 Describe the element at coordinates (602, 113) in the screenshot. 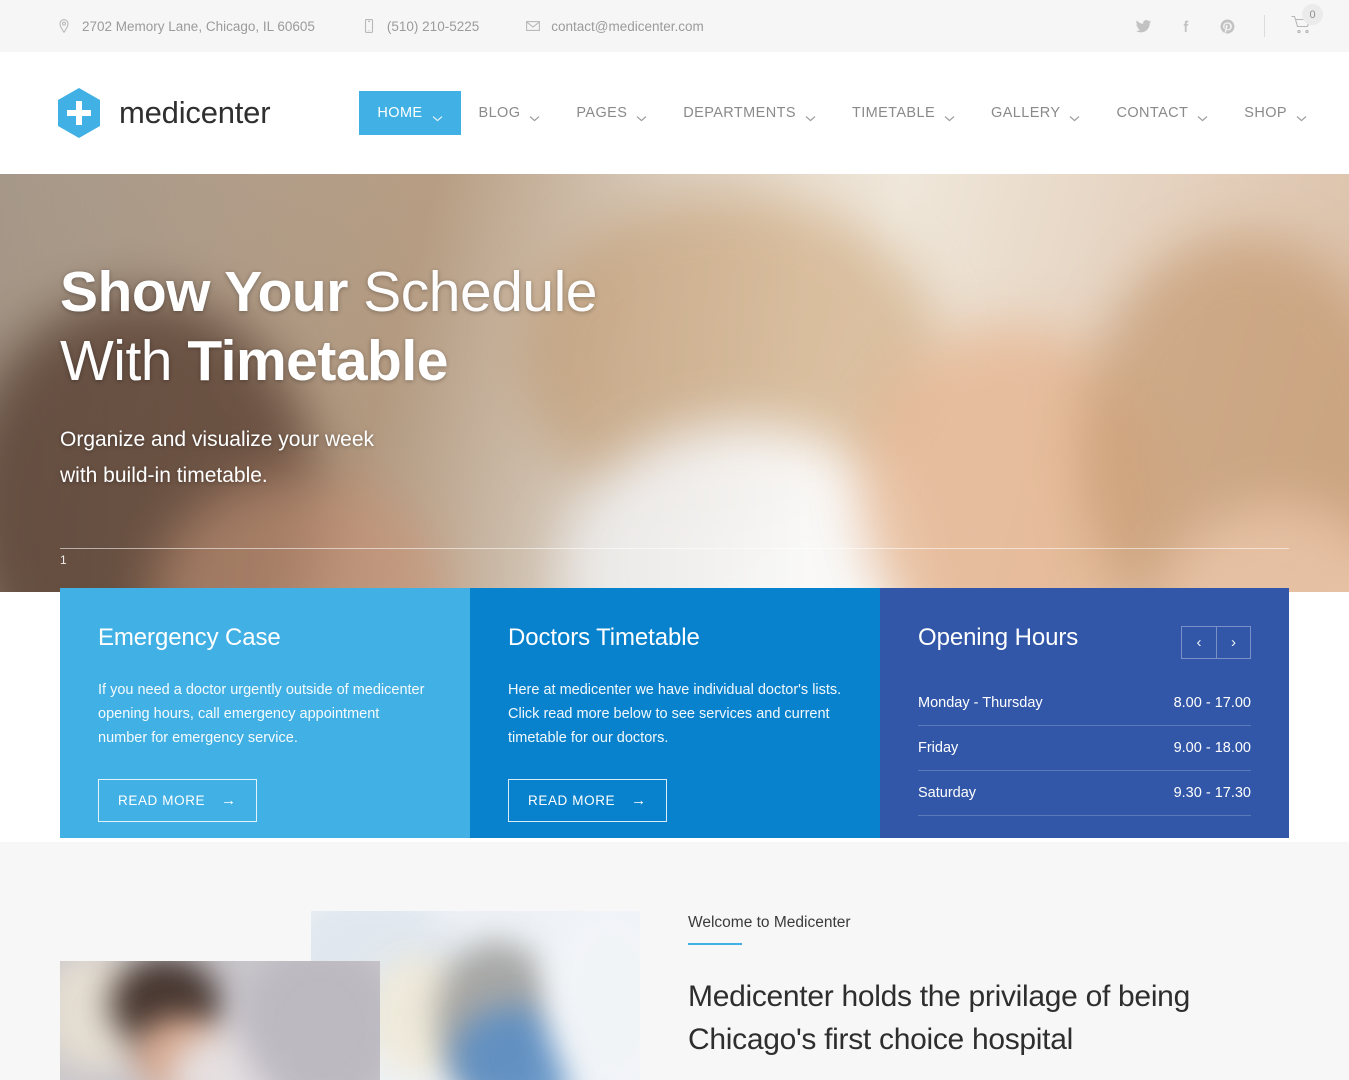

I see `nav-label-pages: PAGES` at that location.